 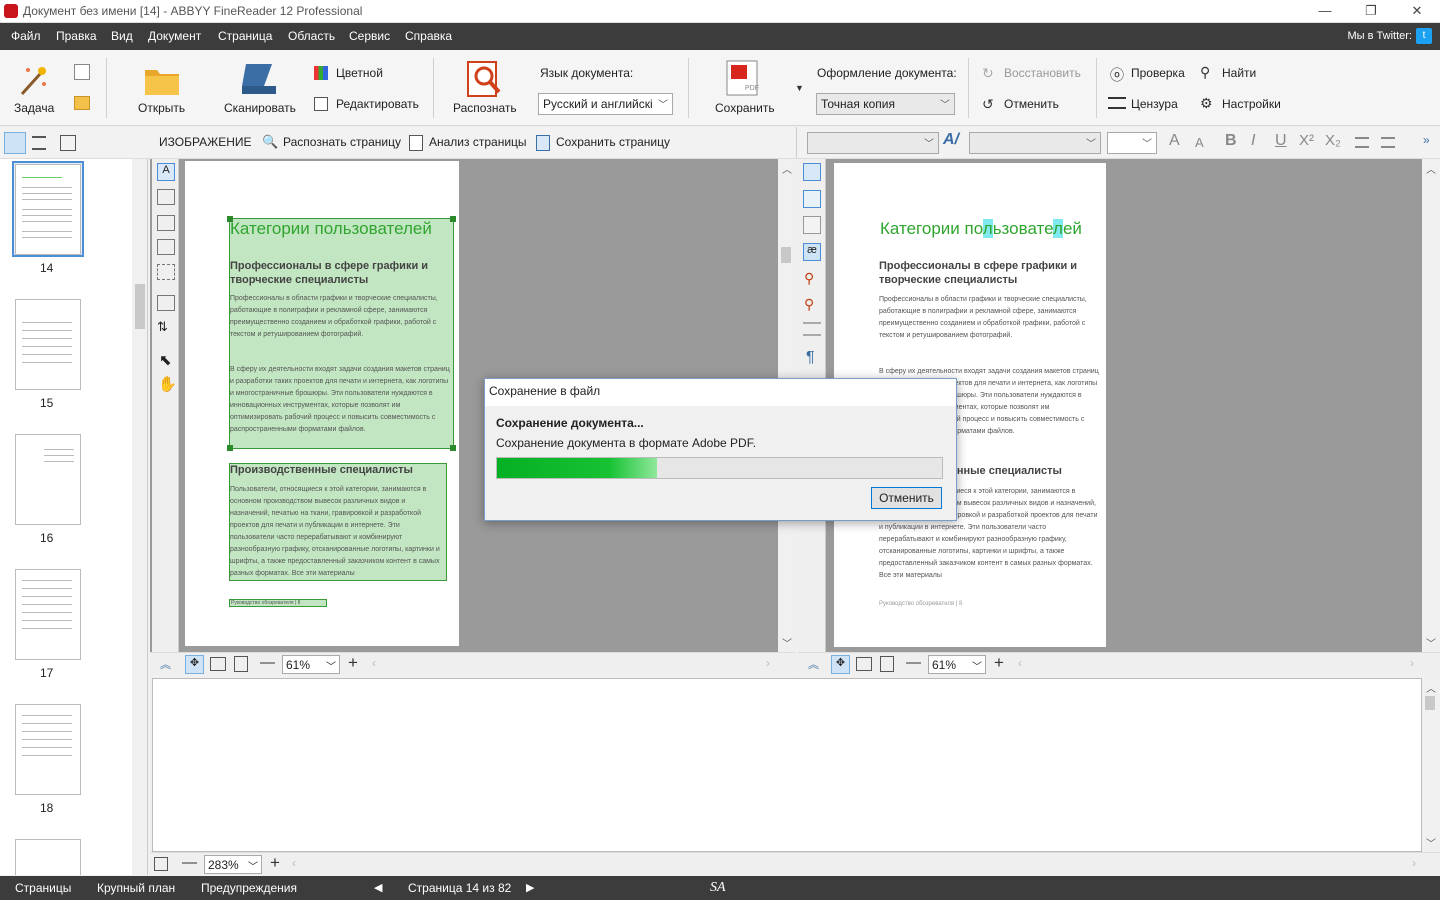 What do you see at coordinates (1174, 141) in the screenshot?
I see `increase-font-button: A` at bounding box center [1174, 141].